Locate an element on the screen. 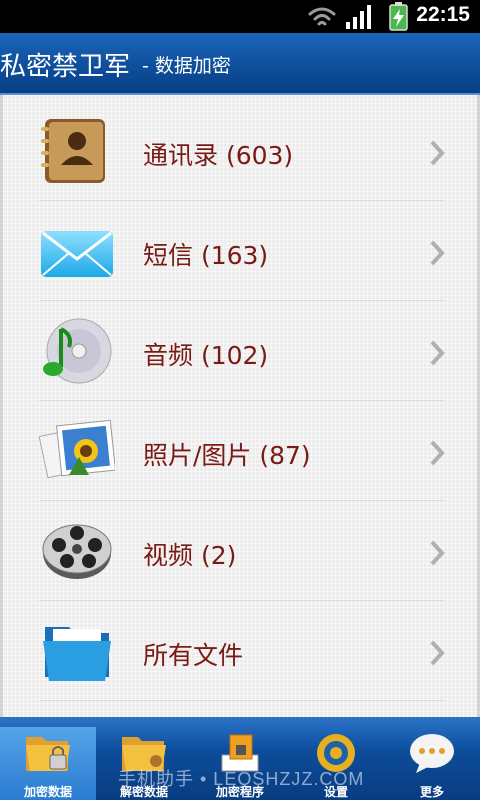  status-icons is located at coordinates (358, 16).